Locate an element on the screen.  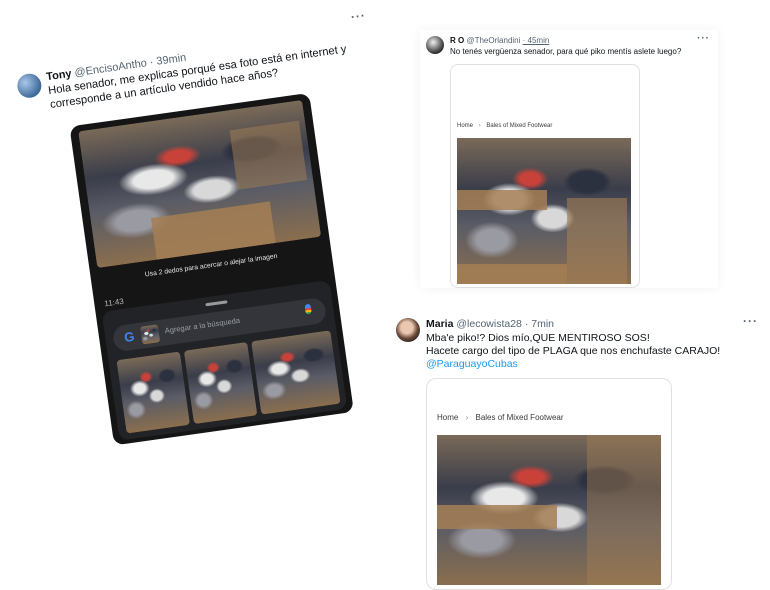
author-name: R O is located at coordinates (457, 40).